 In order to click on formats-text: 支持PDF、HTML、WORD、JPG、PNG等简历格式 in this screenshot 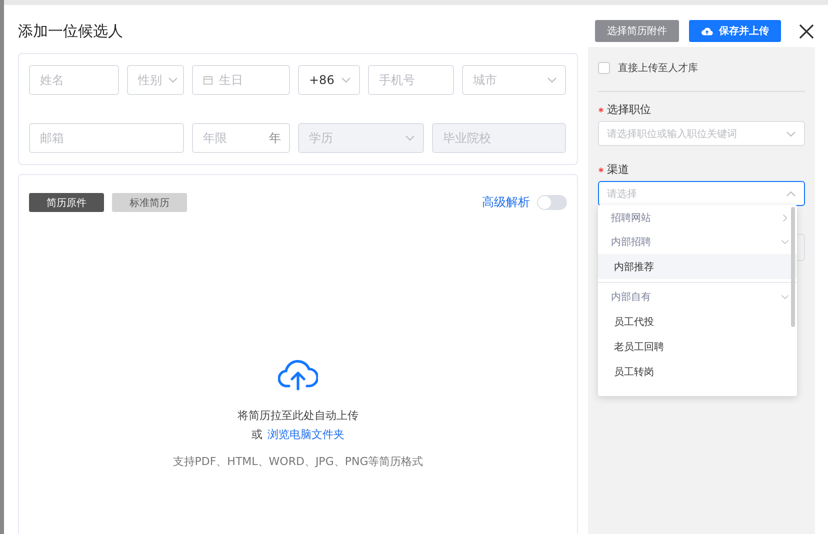, I will do `click(298, 461)`.